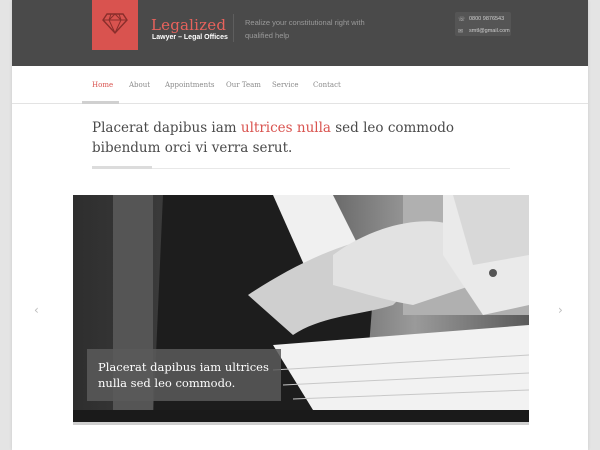 The width and height of the screenshot is (600, 450). I want to click on active-nav-indicator, so click(100, 102).